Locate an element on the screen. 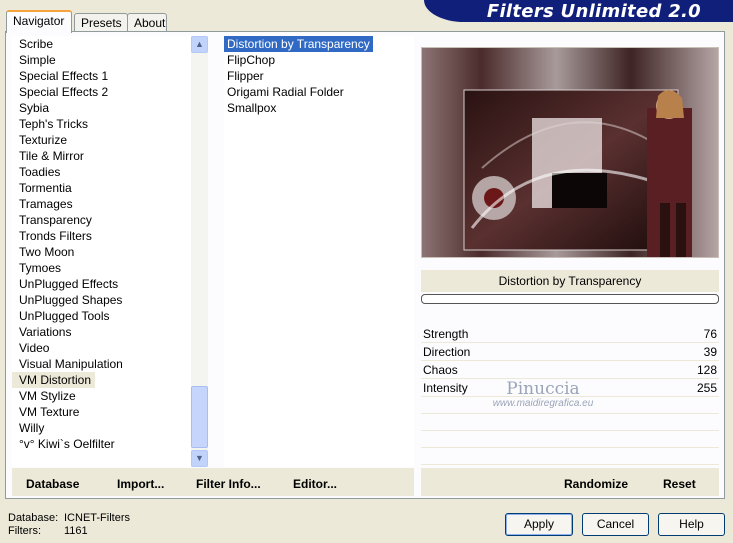  param-value: 39 is located at coordinates (710, 352).